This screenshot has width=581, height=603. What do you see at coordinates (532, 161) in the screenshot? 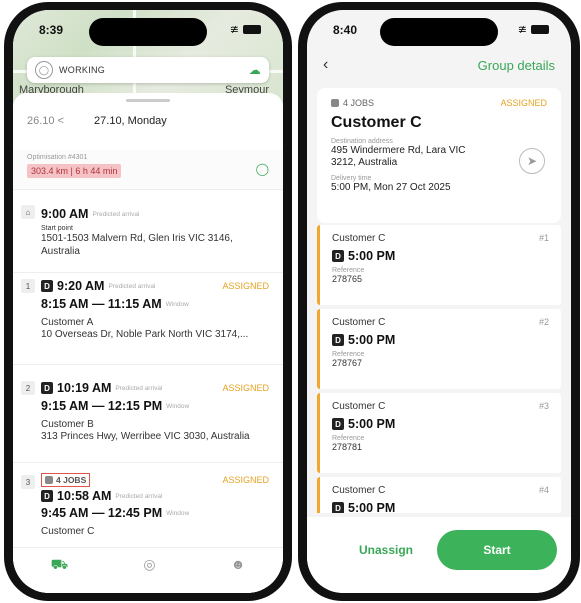
I see `navigate-icon: ➤` at bounding box center [532, 161].